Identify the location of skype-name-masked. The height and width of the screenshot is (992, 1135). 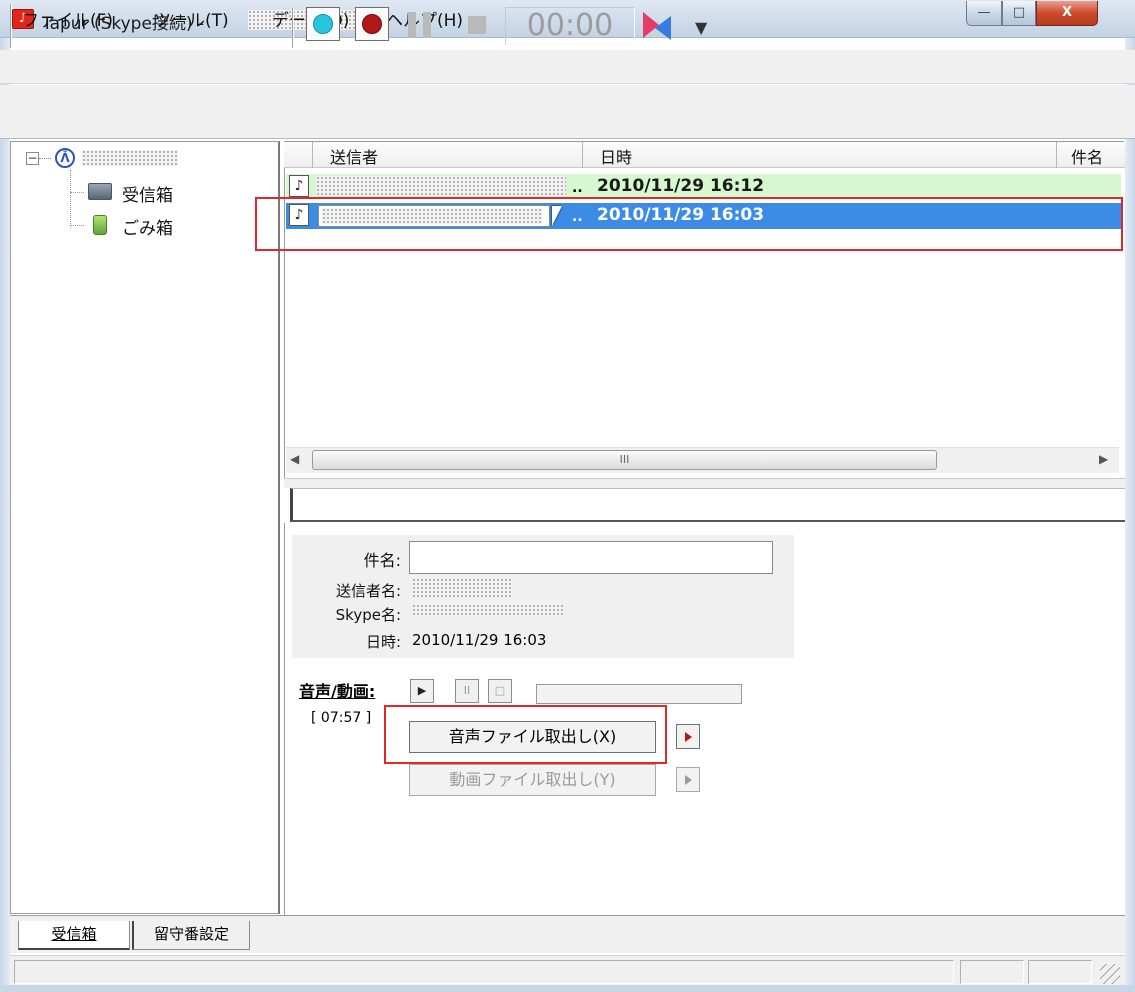
(488, 610).